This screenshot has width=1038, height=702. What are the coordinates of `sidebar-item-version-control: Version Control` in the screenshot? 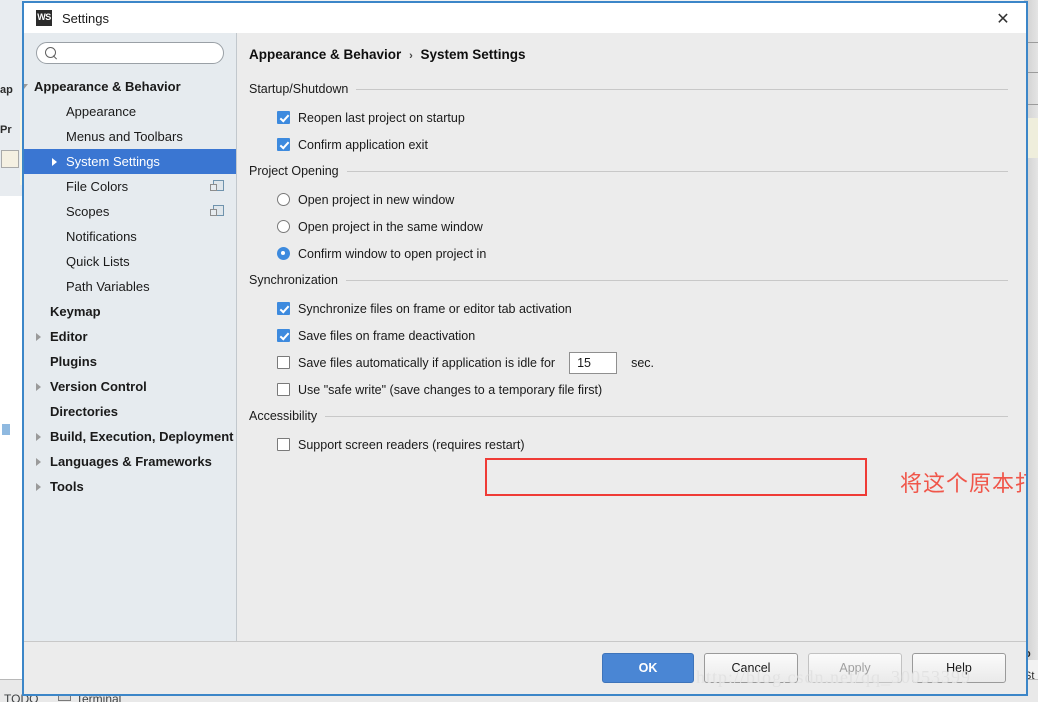 It's located at (130, 386).